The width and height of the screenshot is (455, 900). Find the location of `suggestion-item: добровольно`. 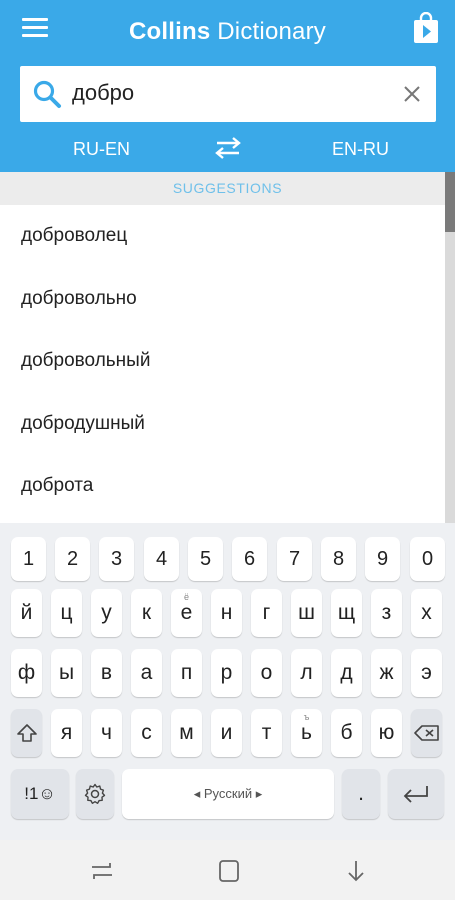

suggestion-item: добровольно is located at coordinates (222, 299).